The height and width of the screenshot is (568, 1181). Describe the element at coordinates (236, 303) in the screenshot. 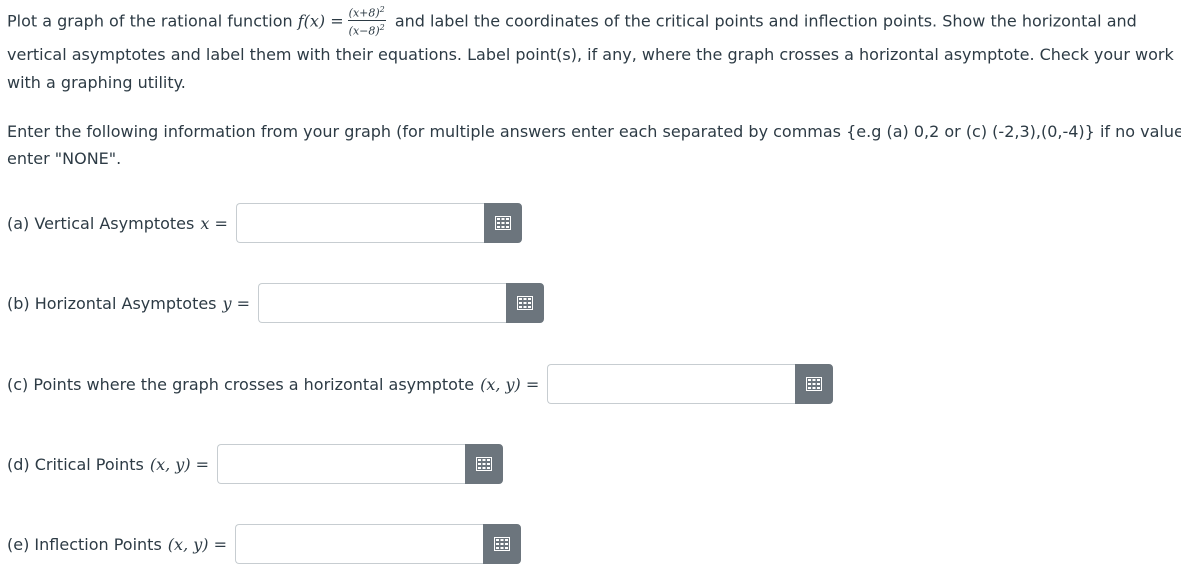

I see `question-b-math: y =` at that location.